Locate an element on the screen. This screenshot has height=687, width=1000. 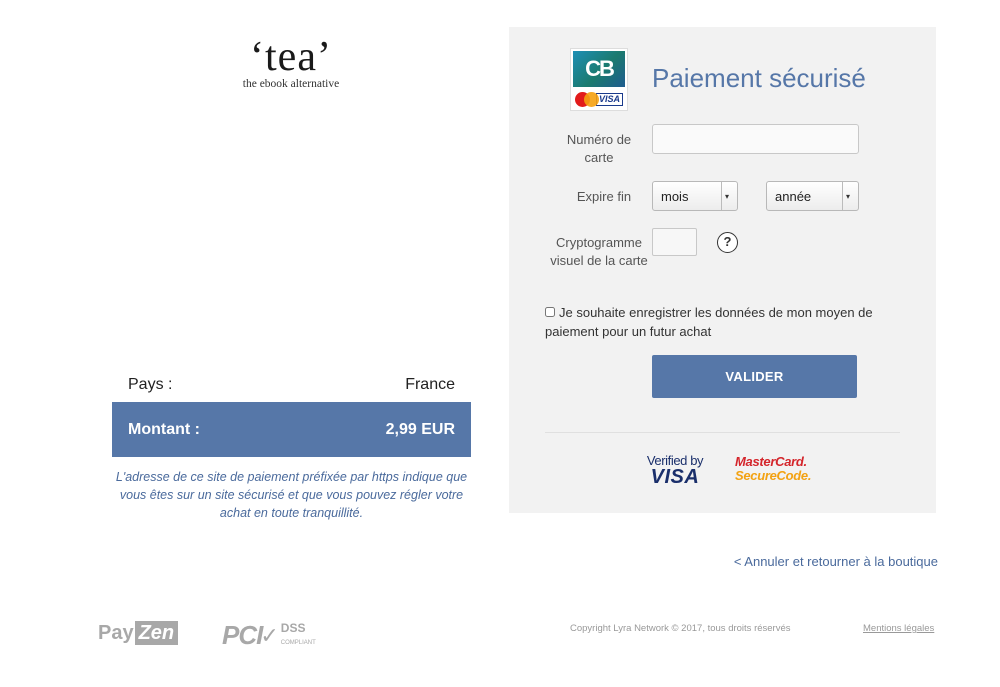
card-network-logos: VISA is located at coordinates (599, 99).